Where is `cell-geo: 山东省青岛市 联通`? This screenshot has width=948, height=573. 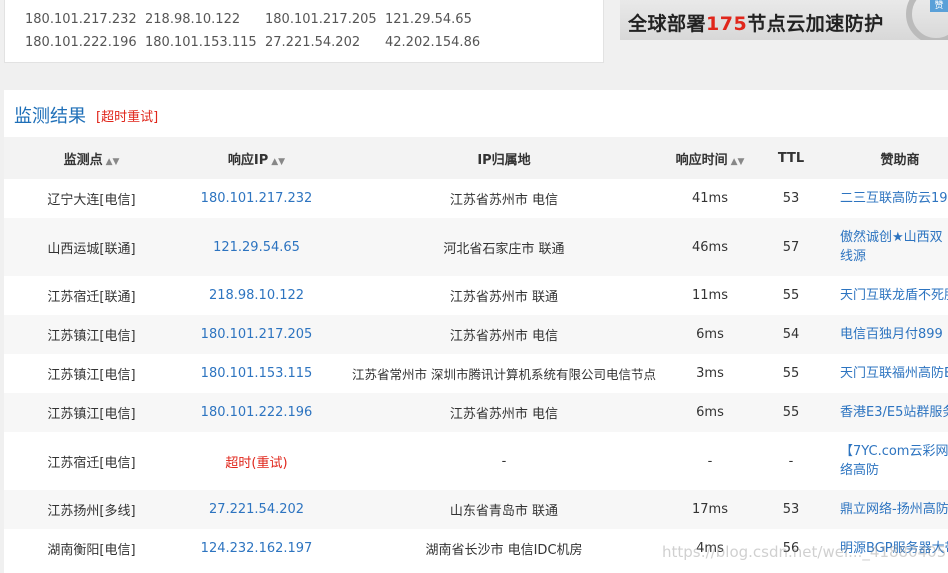 cell-geo: 山东省青岛市 联通 is located at coordinates (504, 509).